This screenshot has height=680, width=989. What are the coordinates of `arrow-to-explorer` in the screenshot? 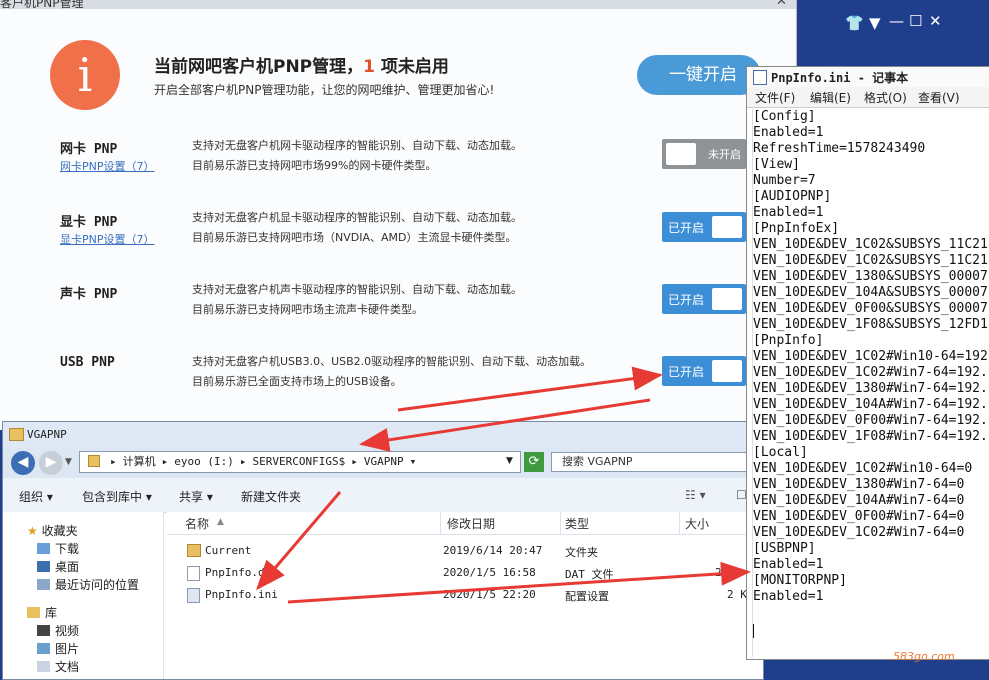 It's located at (505, 425).